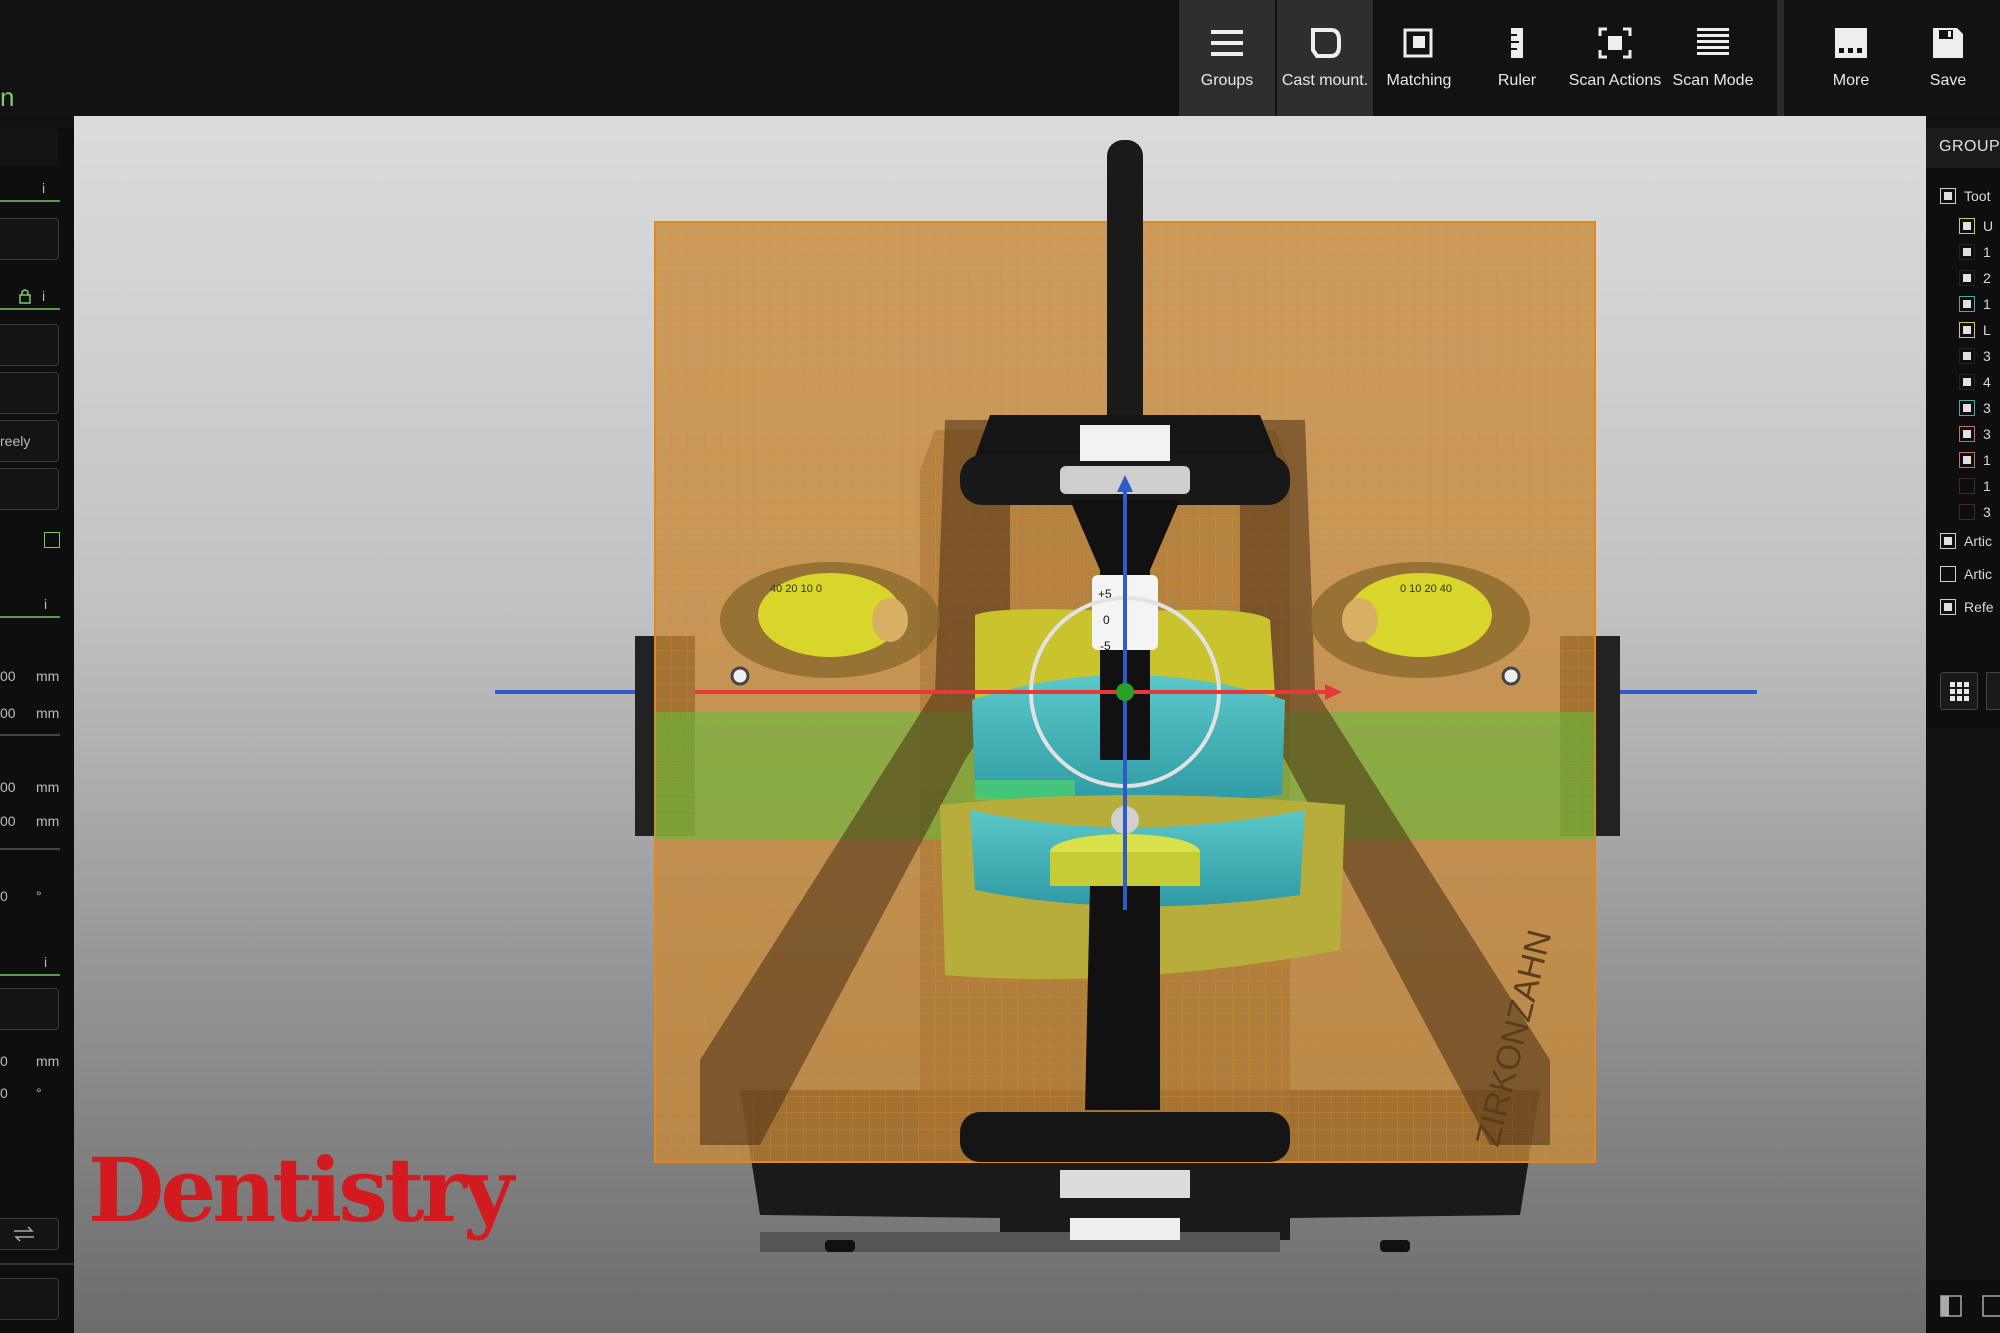 The image size is (2000, 1333). Describe the element at coordinates (1965, 196) in the screenshot. I see `group-item: Toot` at that location.